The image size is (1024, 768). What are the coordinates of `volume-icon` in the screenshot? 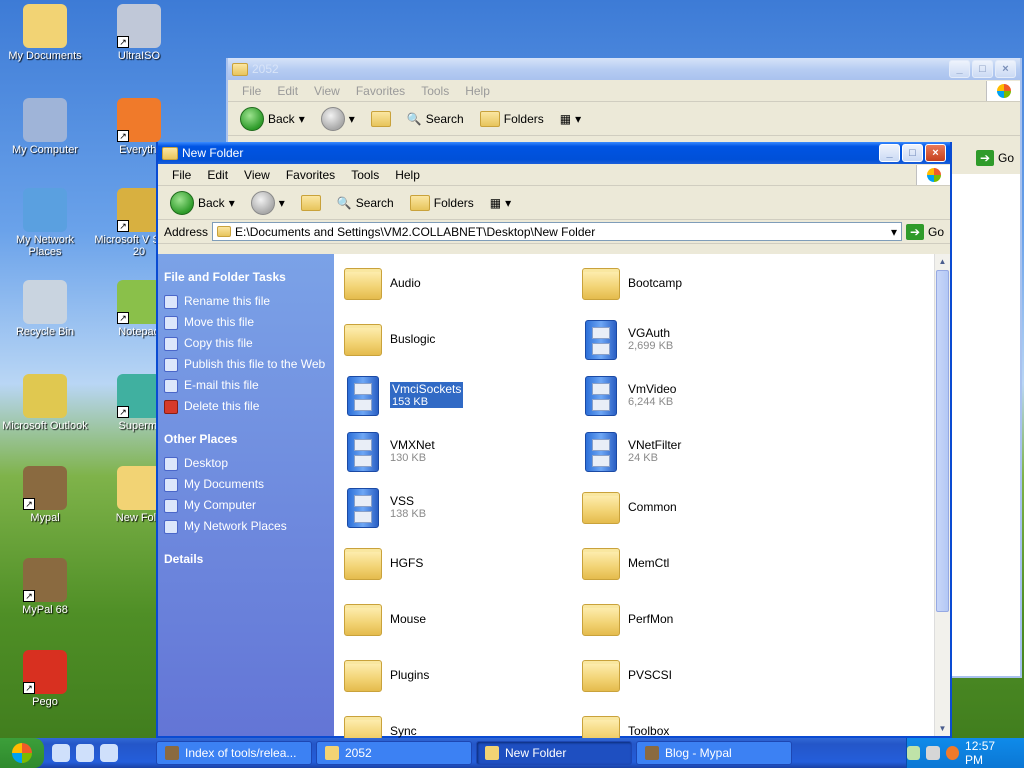 It's located at (933, 753).